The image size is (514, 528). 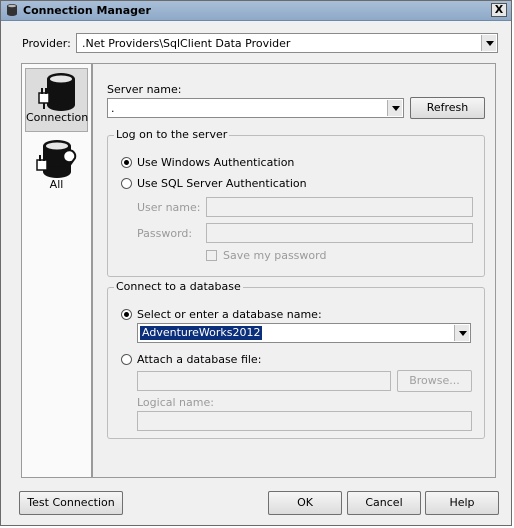 What do you see at coordinates (144, 89) in the screenshot?
I see `server-name-label: Server name:` at bounding box center [144, 89].